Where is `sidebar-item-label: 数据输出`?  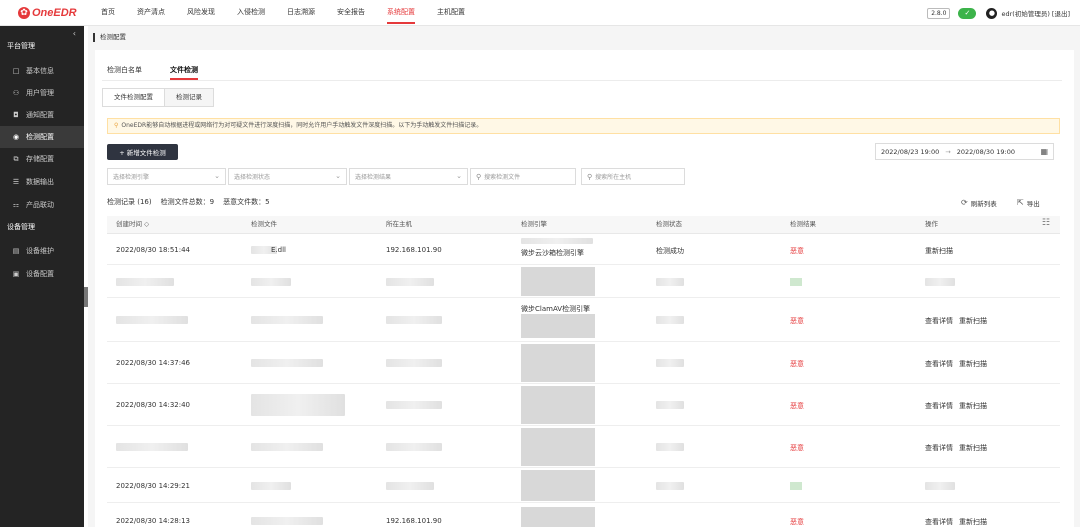 sidebar-item-label: 数据输出 is located at coordinates (40, 182).